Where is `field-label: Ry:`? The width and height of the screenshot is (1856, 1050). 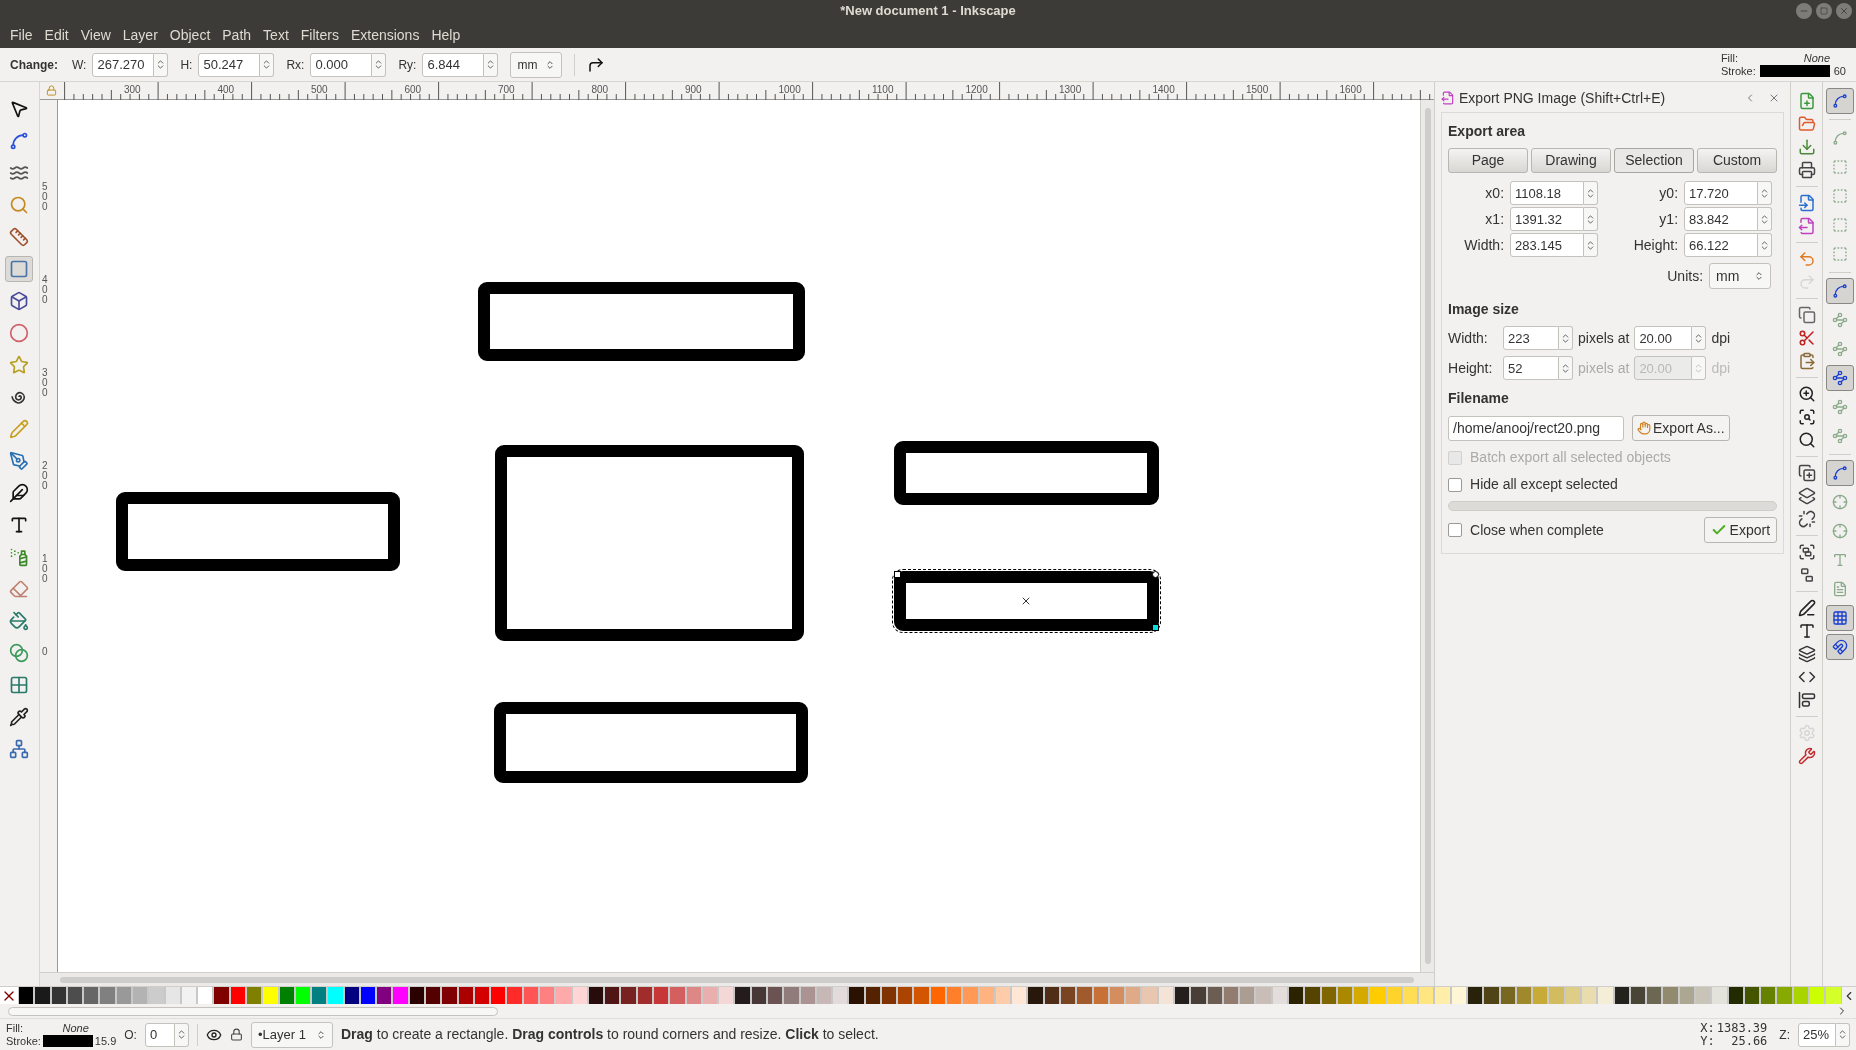
field-label: Ry: is located at coordinates (407, 65).